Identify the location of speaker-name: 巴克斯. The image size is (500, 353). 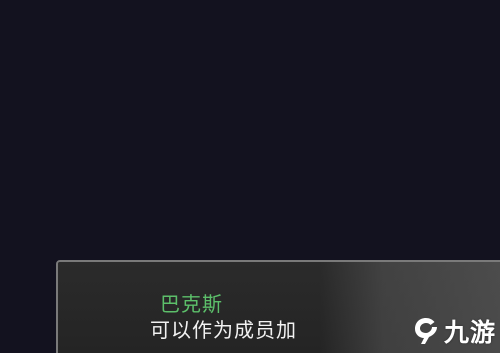
(191, 304).